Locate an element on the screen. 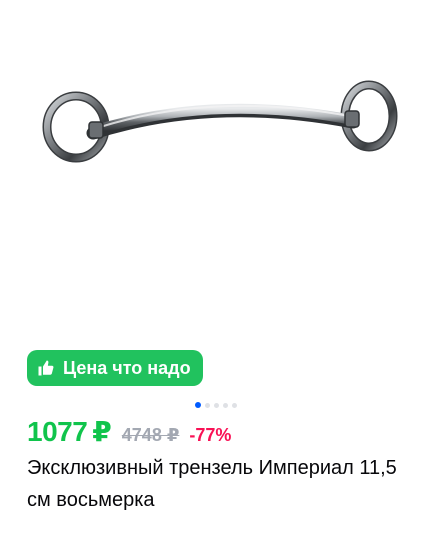  old-price: 4748 ₽ is located at coordinates (150, 435).